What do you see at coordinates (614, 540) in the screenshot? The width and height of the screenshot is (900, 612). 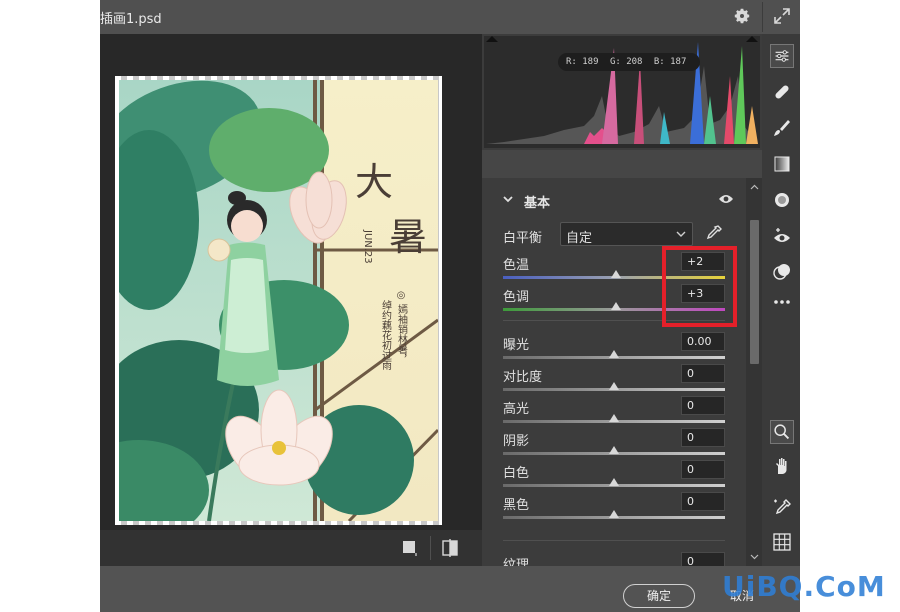 I see `section-divider` at bounding box center [614, 540].